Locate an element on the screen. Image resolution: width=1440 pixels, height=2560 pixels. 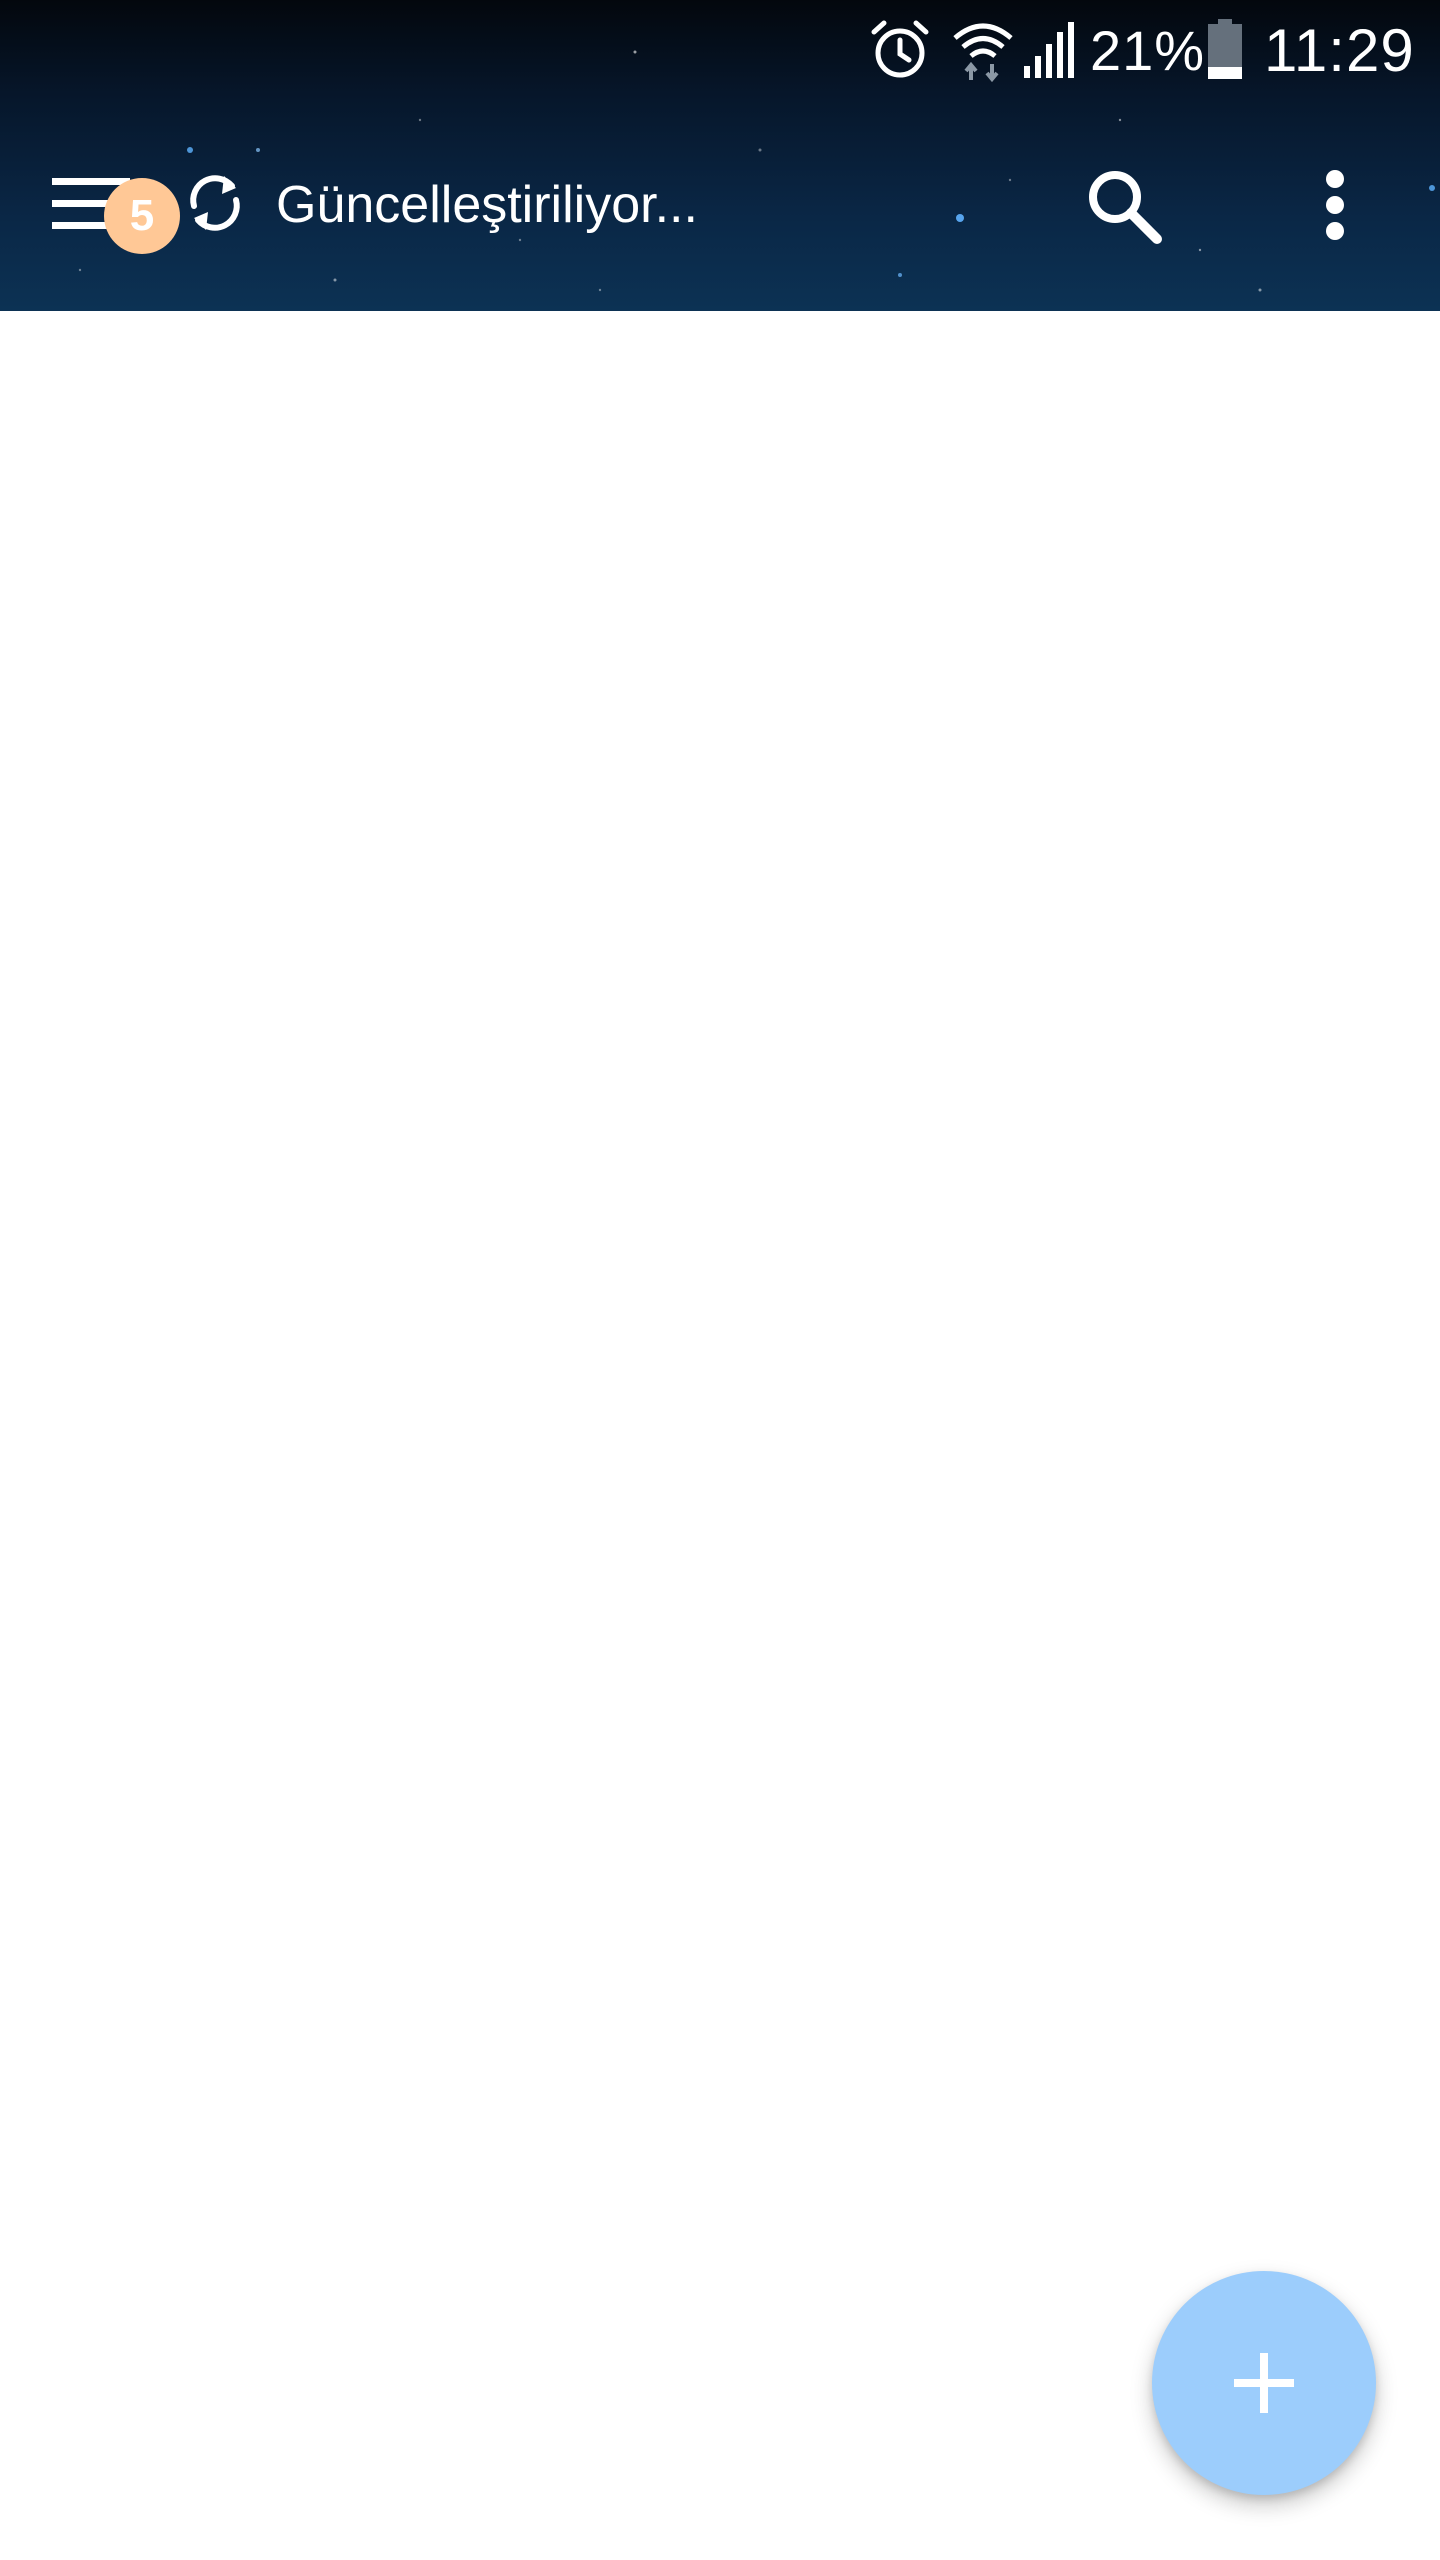
search-button is located at coordinates (1123, 205).